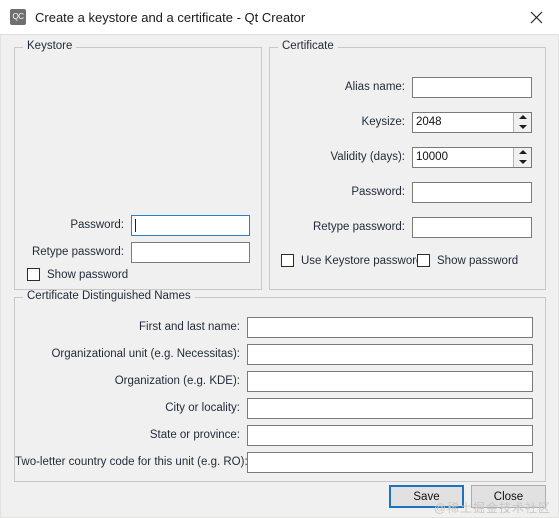  I want to click on watermark-text: @稀土掘金技术社区, so click(492, 508).